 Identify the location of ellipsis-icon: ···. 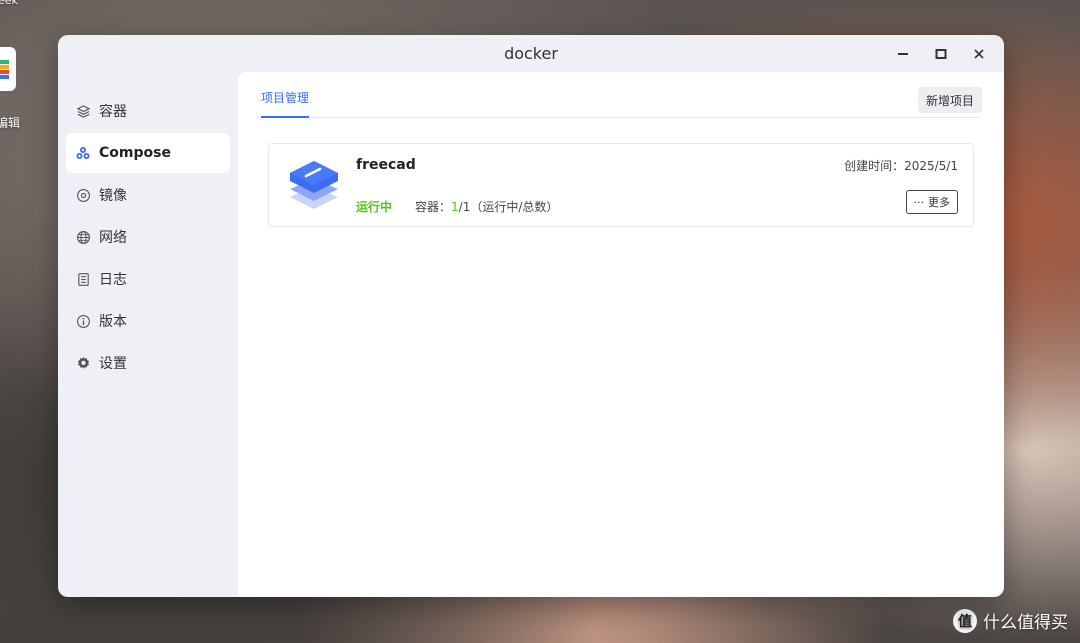
(919, 202).